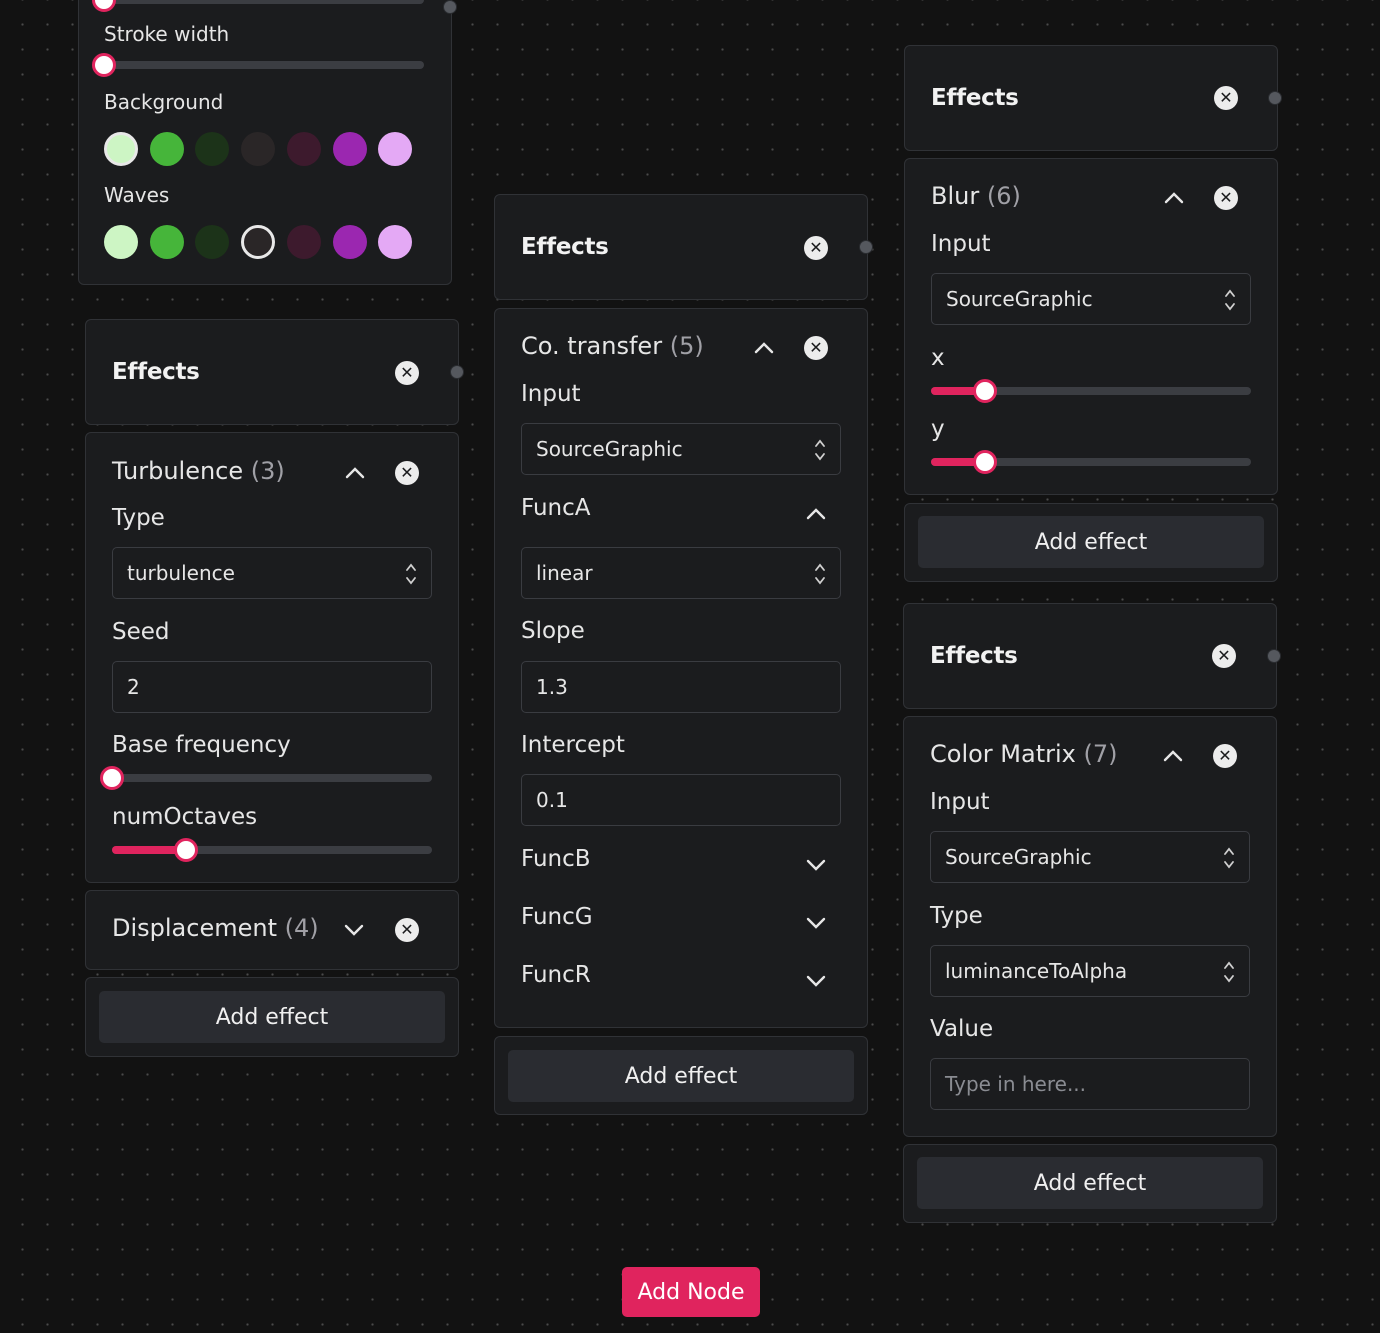 This screenshot has height=1333, width=1380. I want to click on effects-header-title: Effects, so click(156, 372).